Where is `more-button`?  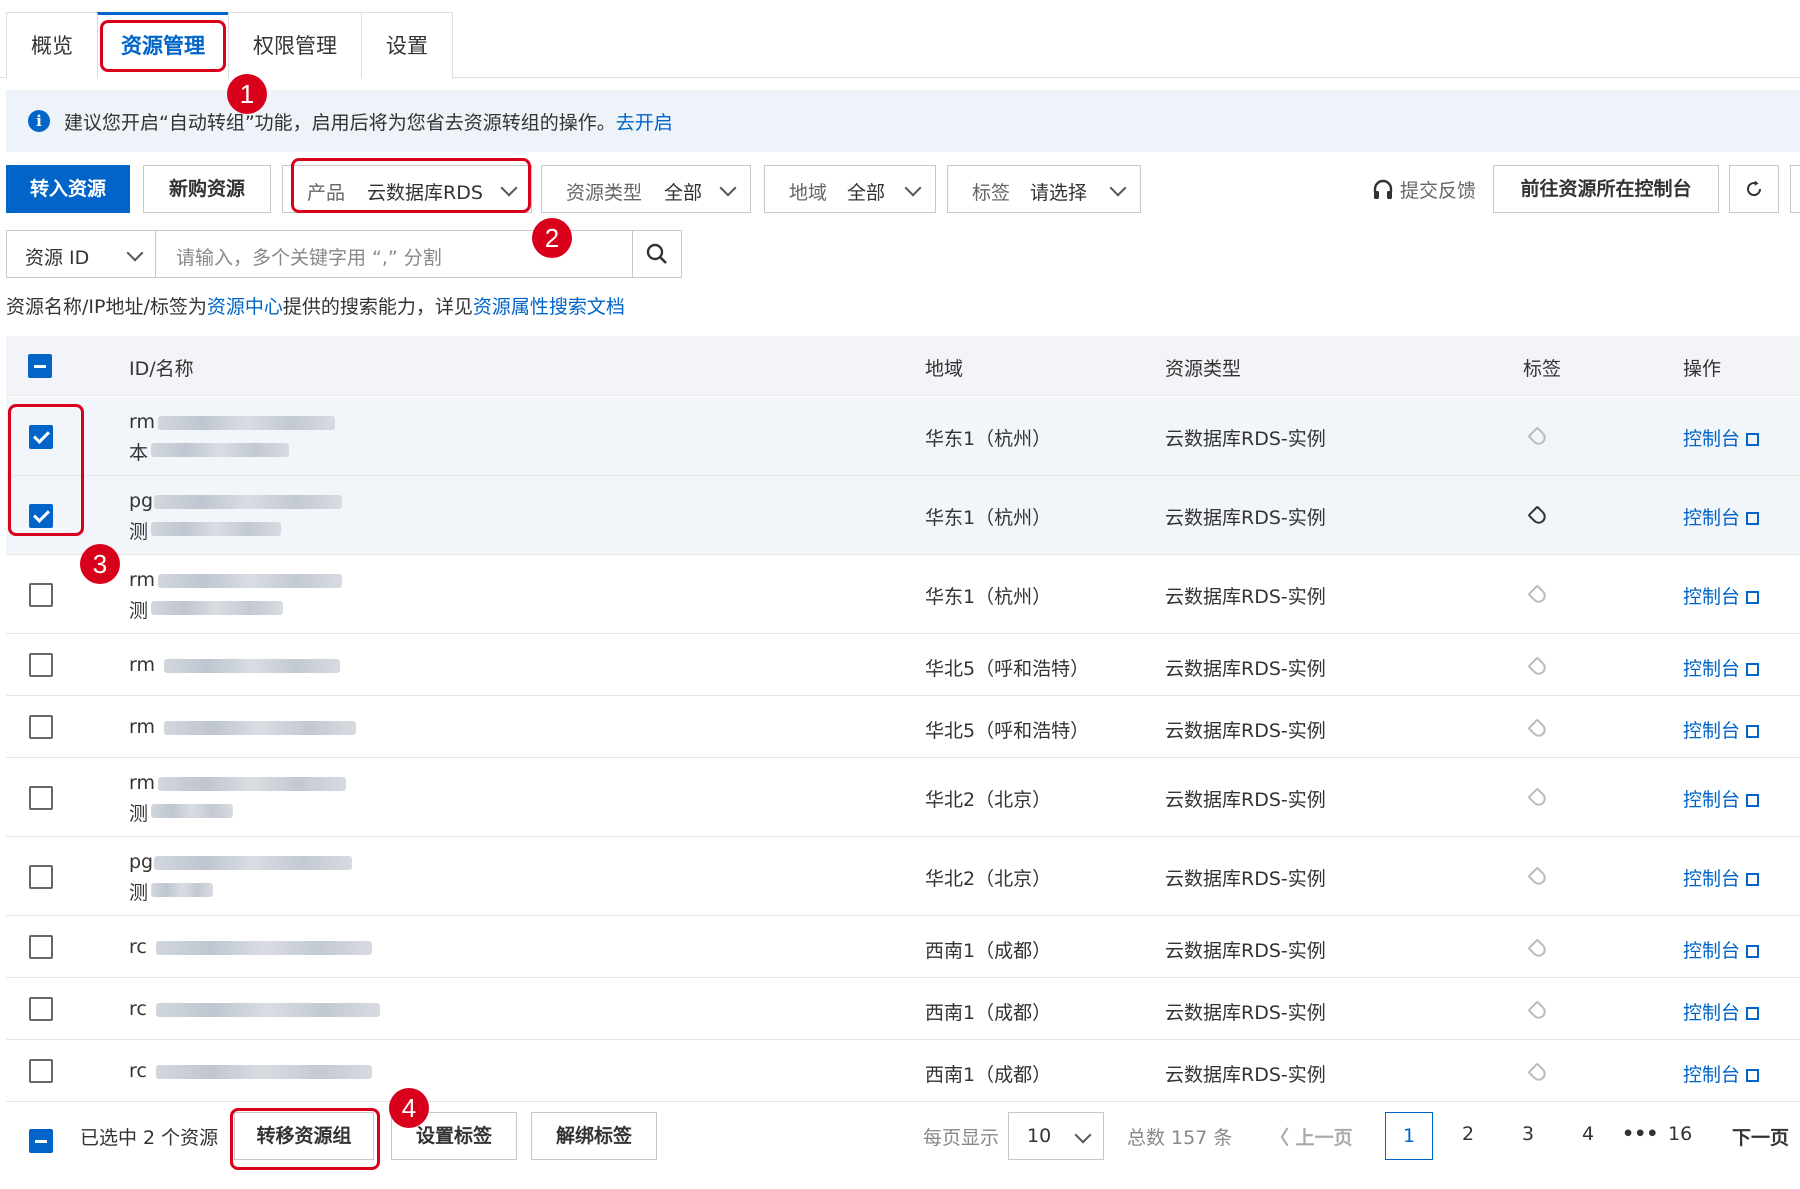
more-button is located at coordinates (1795, 189).